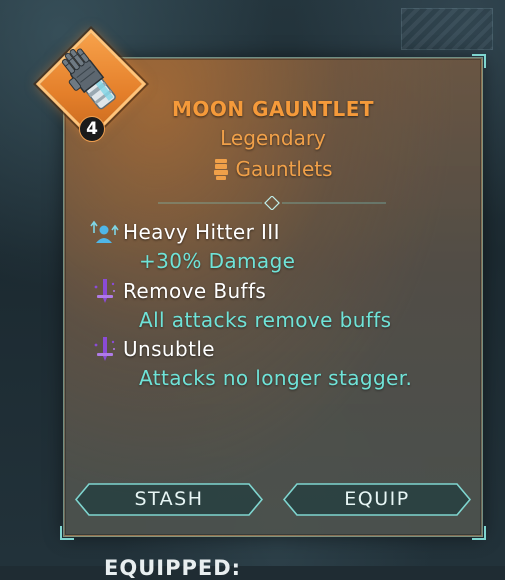 This screenshot has width=505, height=580. I want to click on damage-up-icon, so click(104, 231).